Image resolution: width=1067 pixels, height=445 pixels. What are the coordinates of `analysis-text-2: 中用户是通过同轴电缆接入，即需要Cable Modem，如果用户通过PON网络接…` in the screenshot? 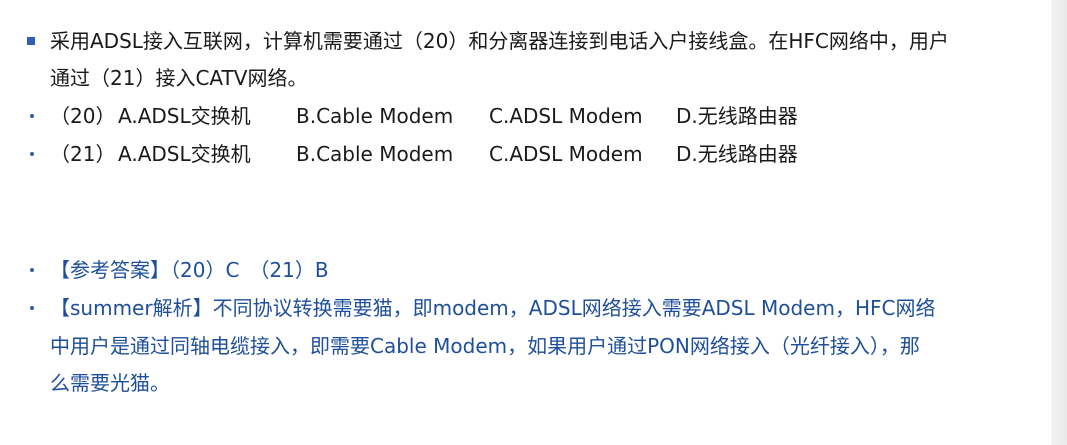 It's located at (485, 346).